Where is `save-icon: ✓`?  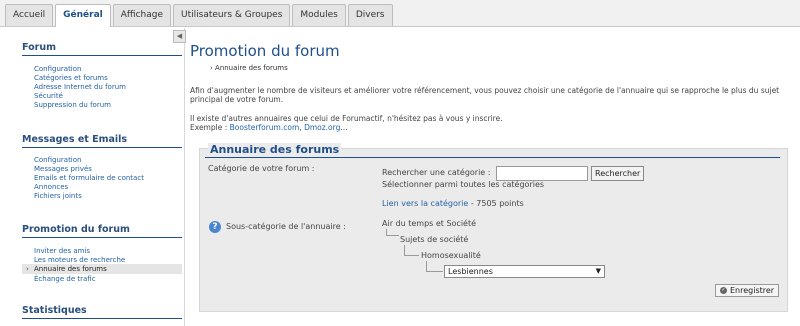
save-icon: ✓ is located at coordinates (723, 290).